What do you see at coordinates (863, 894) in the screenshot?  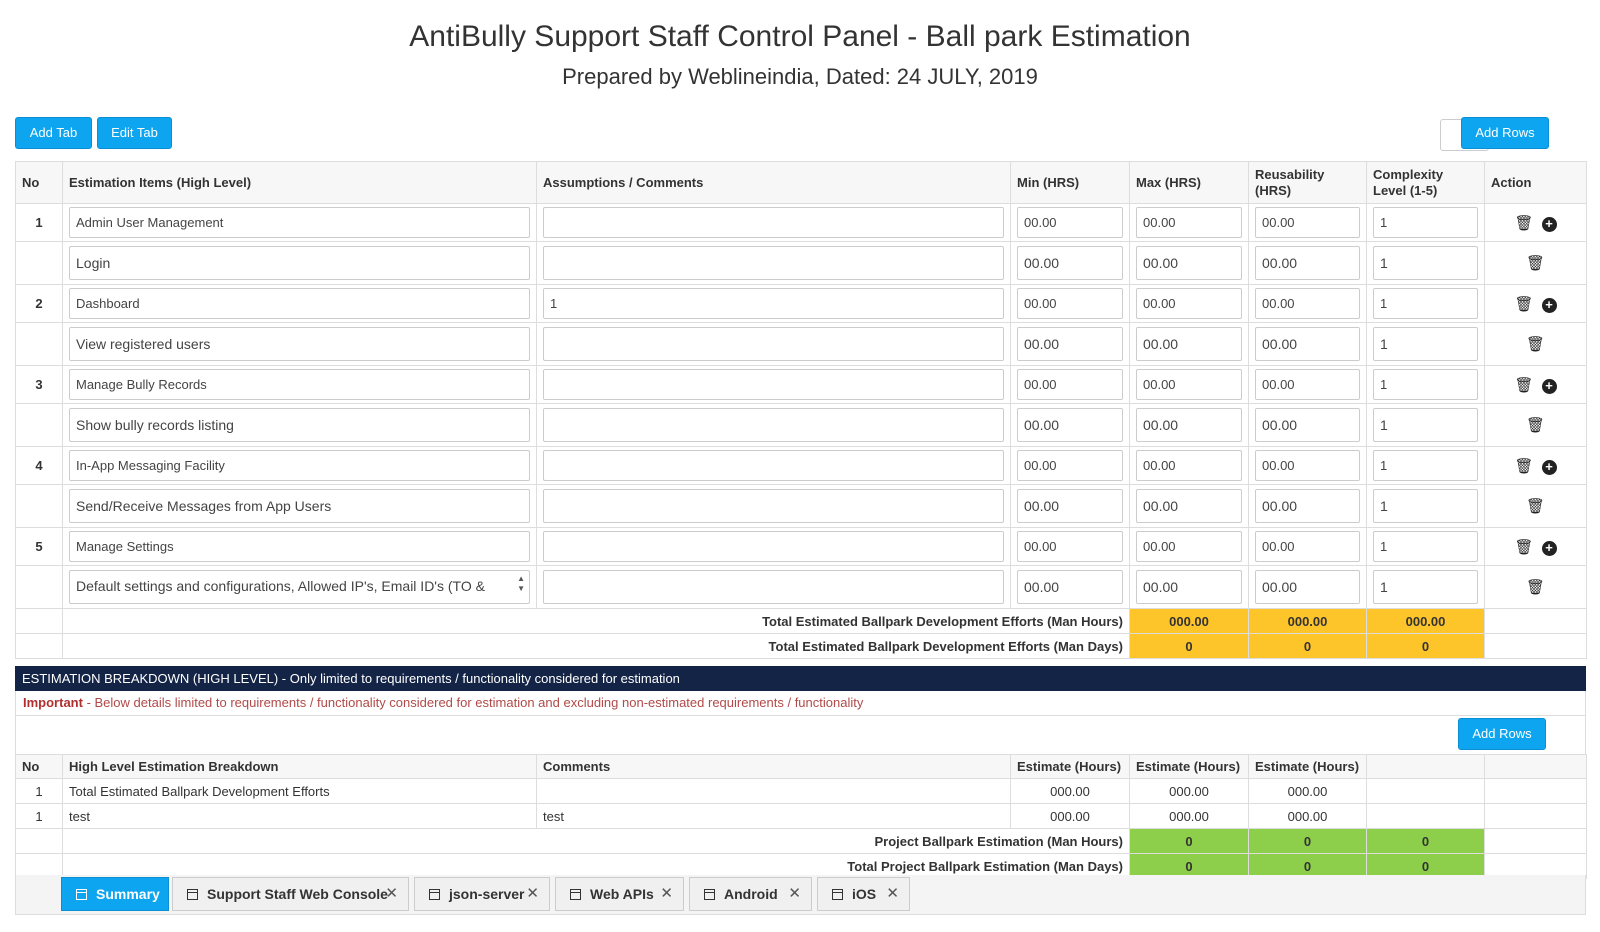 I see `tab-ios: iOS ✕` at bounding box center [863, 894].